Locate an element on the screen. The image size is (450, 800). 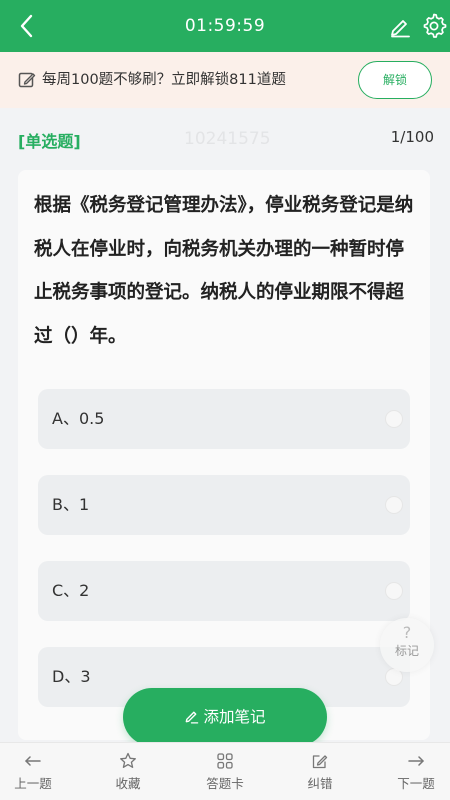
edit-pencil-icon is located at coordinates (400, 26).